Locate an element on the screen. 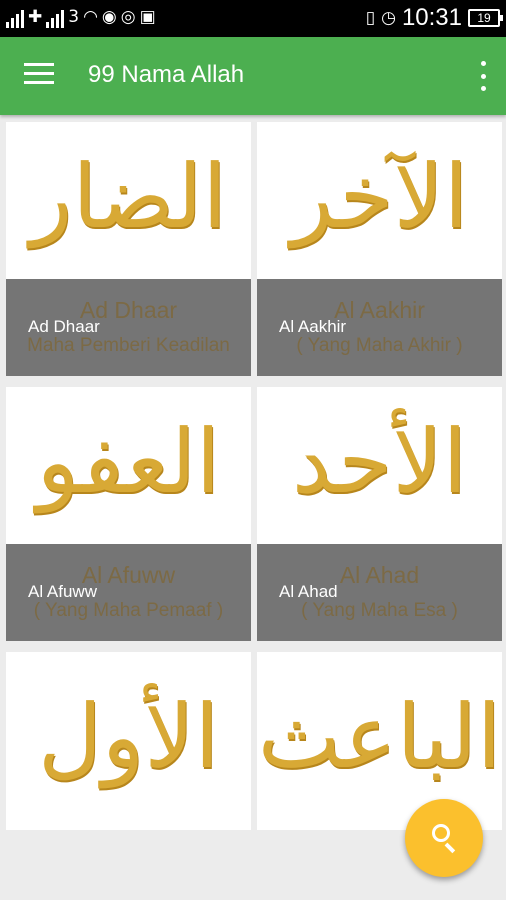 Image resolution: width=506 pixels, height=900 pixels. card-caption: Al Aakhir ( Yang Maha Akhir ) Al Aakhir is located at coordinates (379, 327).